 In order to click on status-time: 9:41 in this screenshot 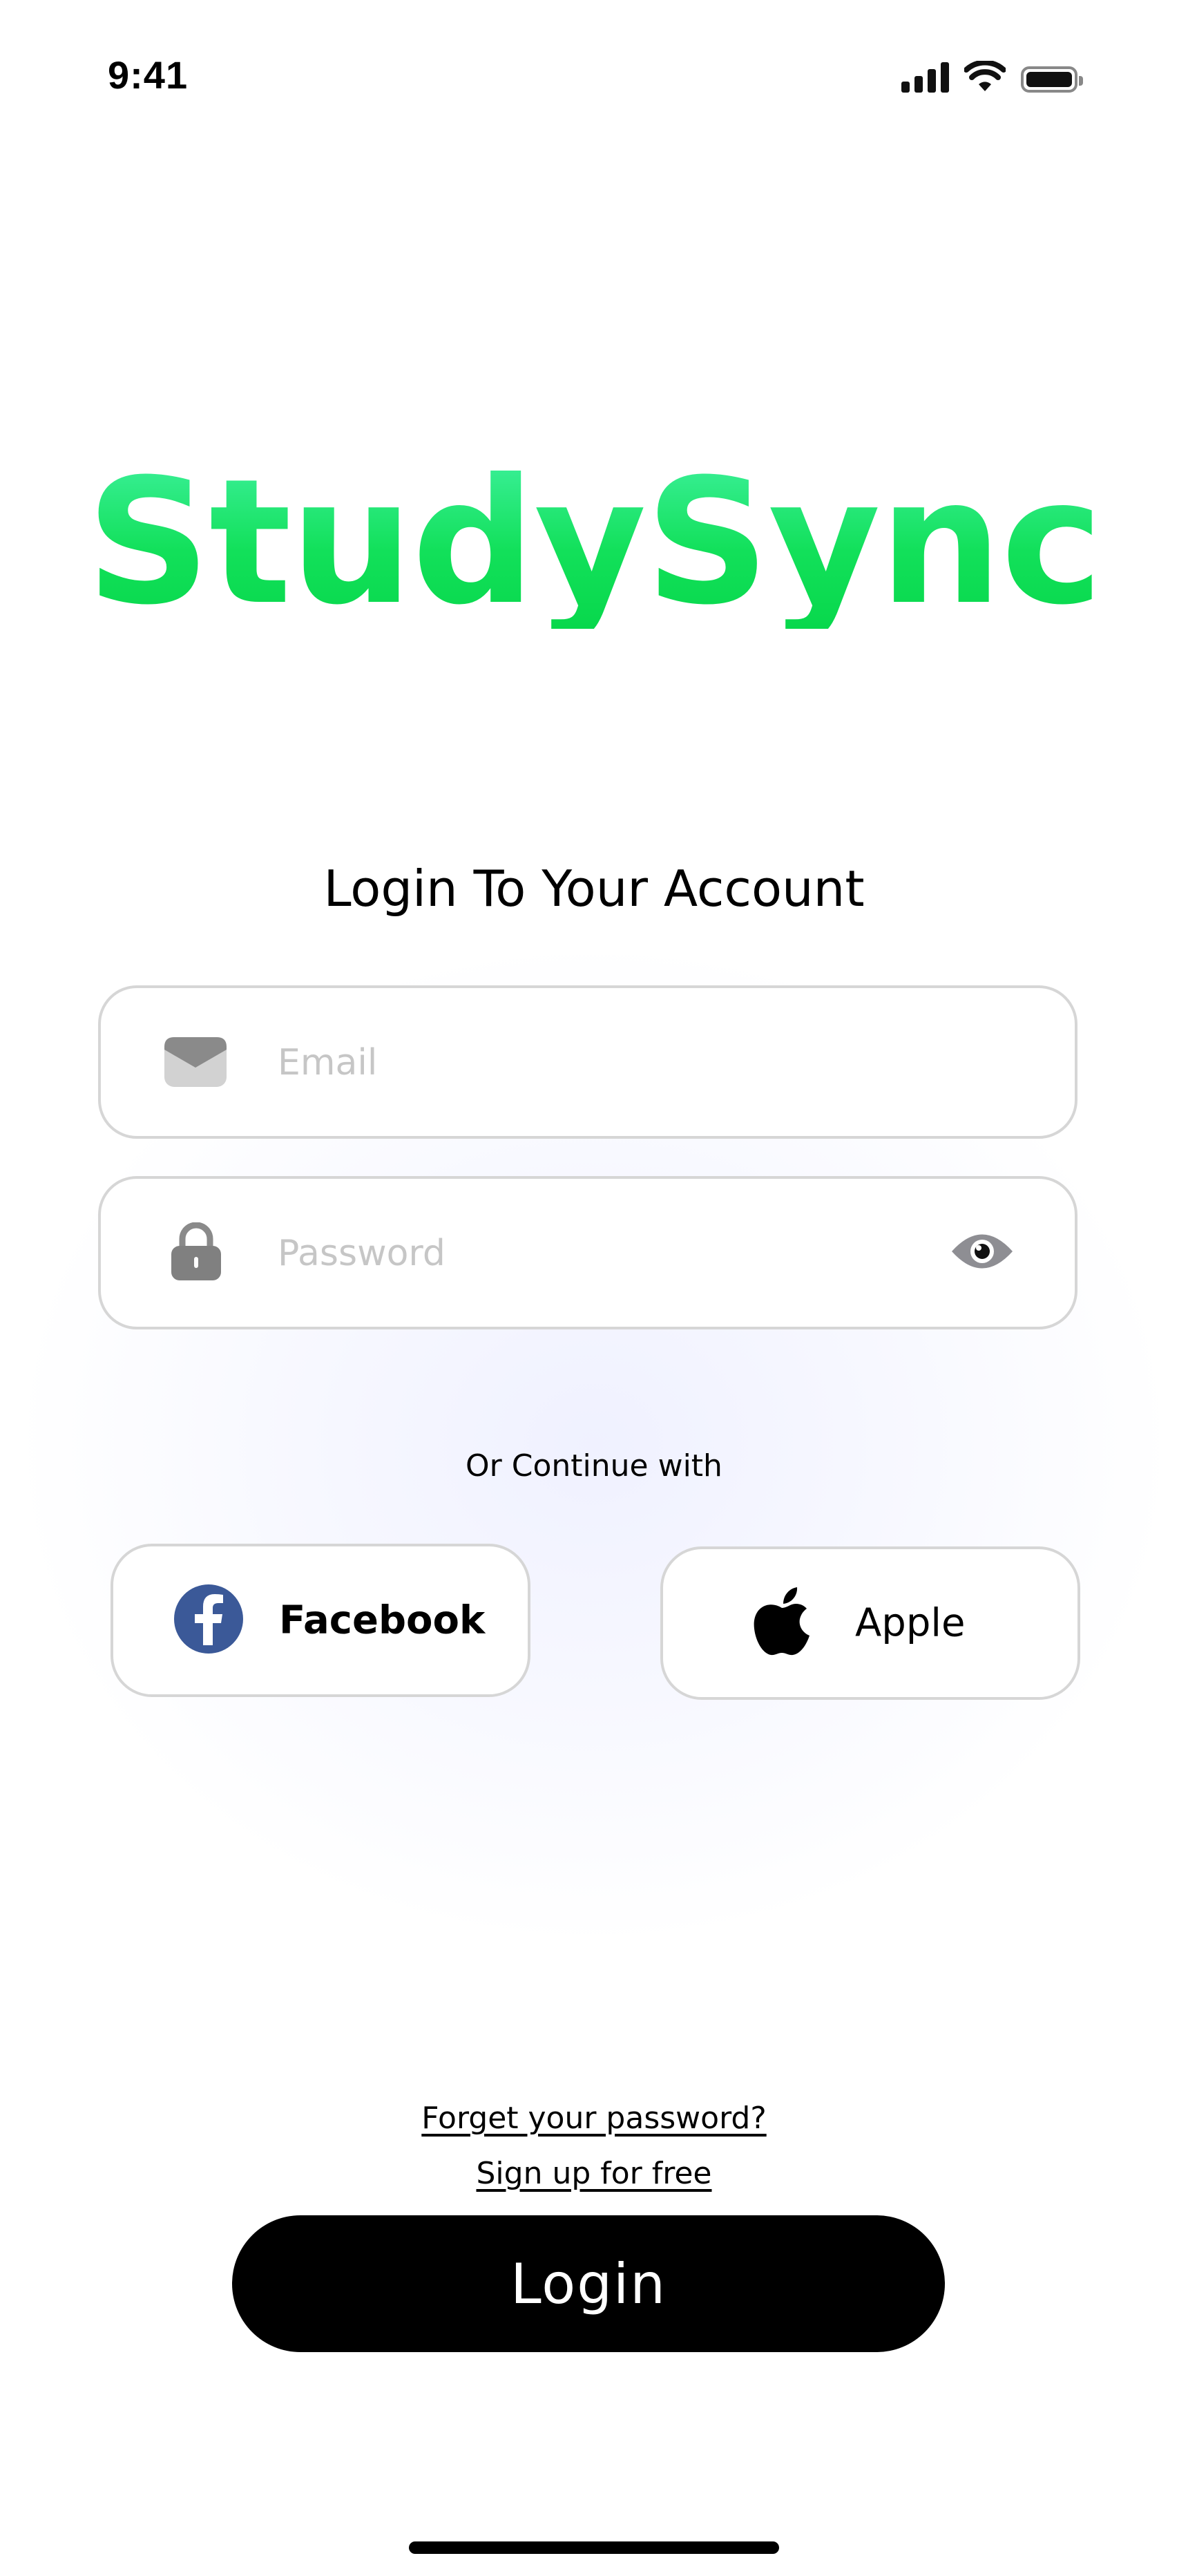, I will do `click(148, 75)`.